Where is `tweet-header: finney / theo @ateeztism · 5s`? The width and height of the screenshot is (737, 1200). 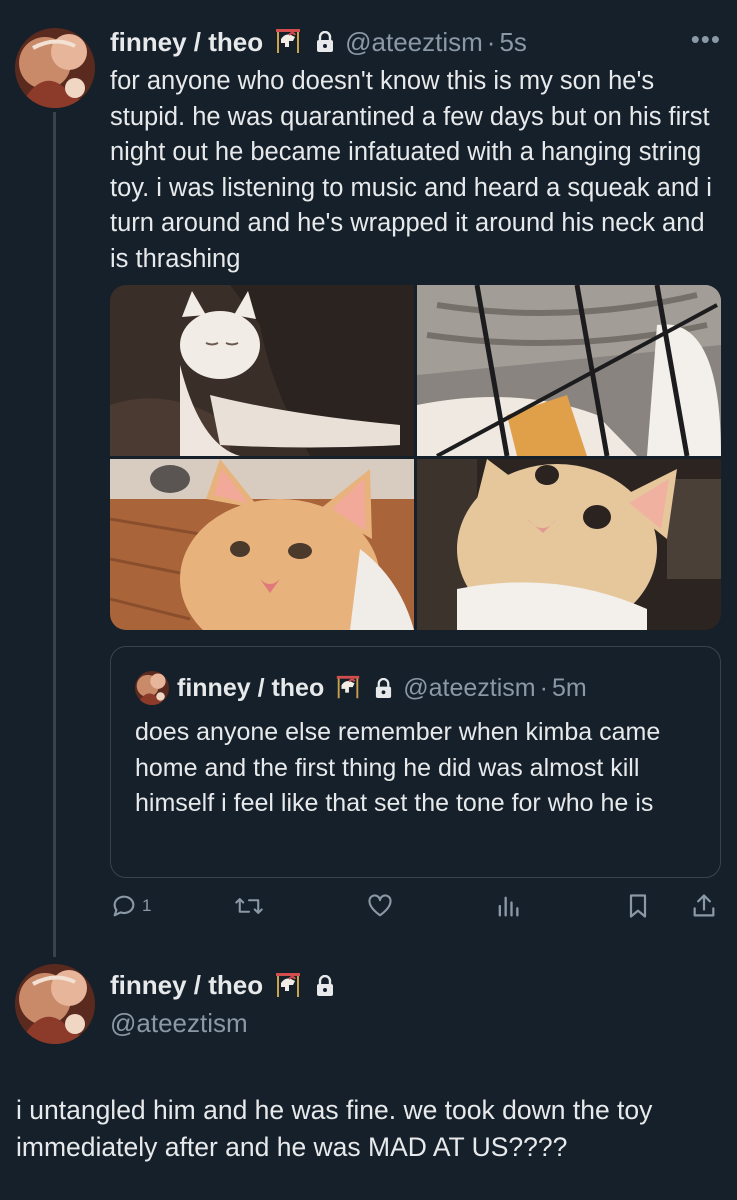
tweet-header: finney / theo @ateeztism · 5s is located at coordinates (318, 42).